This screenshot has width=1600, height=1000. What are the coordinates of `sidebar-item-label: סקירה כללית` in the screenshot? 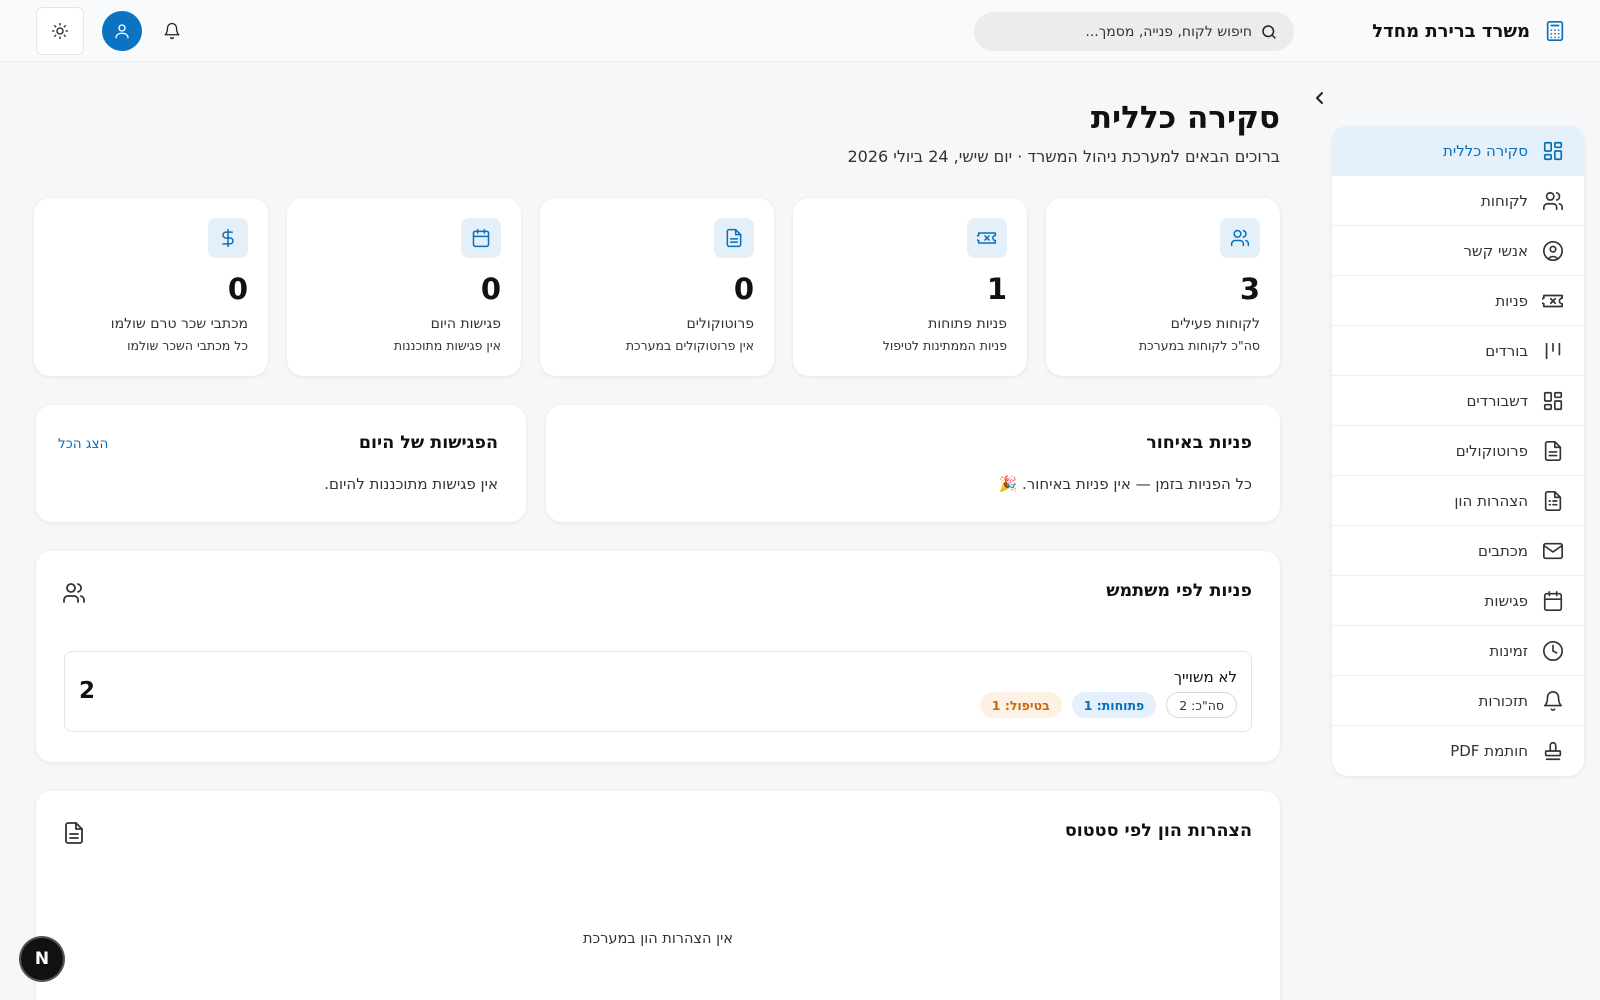 It's located at (1485, 150).